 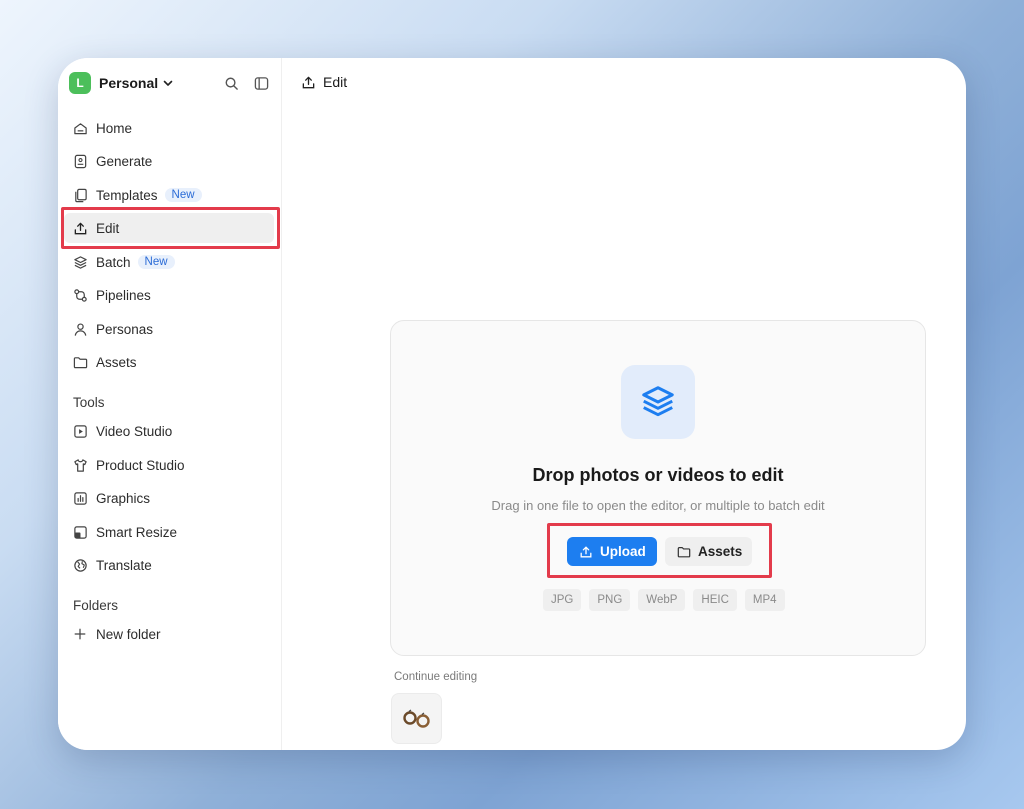 I want to click on sidebar-item-generate: Generate, so click(x=169, y=161).